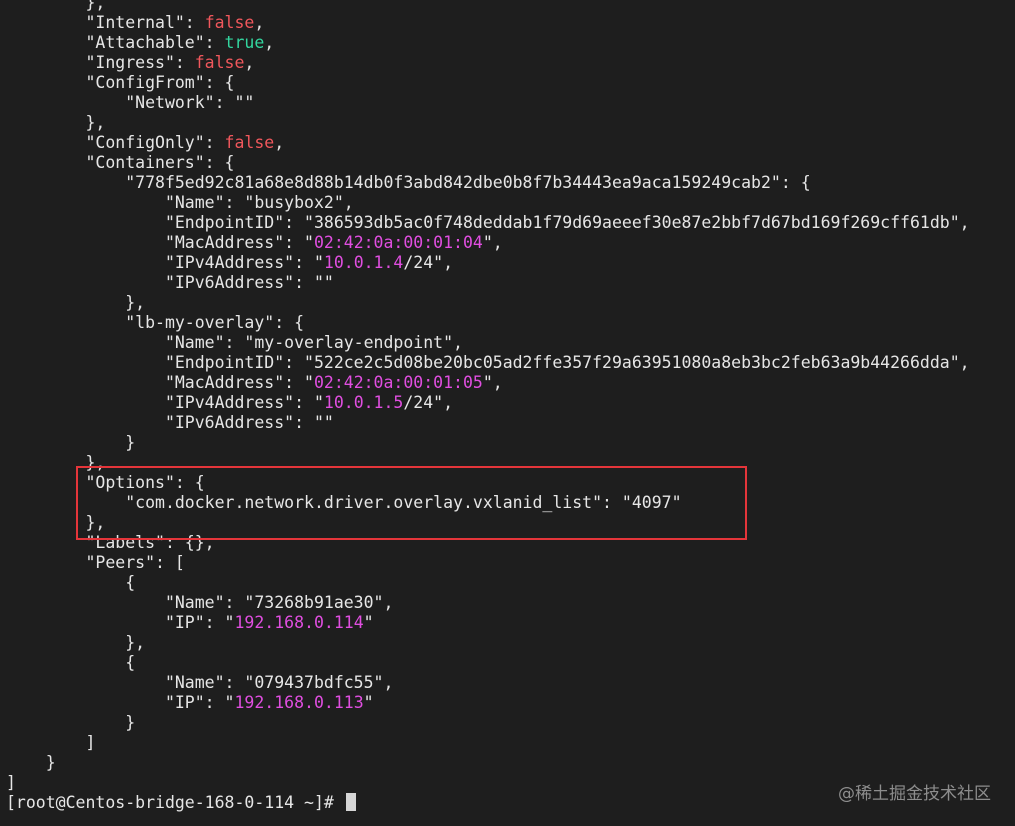  Describe the element at coordinates (145, 142) in the screenshot. I see `output-line: "ConfigOnly": false,` at that location.